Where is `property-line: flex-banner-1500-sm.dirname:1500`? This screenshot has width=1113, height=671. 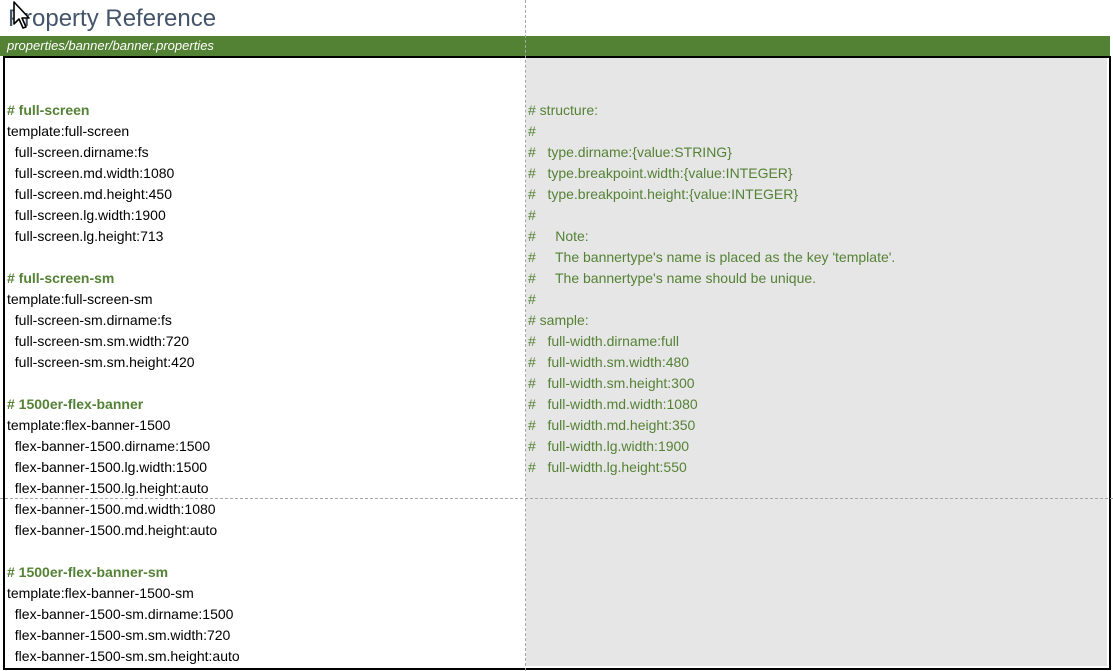 property-line: flex-banner-1500-sm.dirname:1500 is located at coordinates (120, 614).